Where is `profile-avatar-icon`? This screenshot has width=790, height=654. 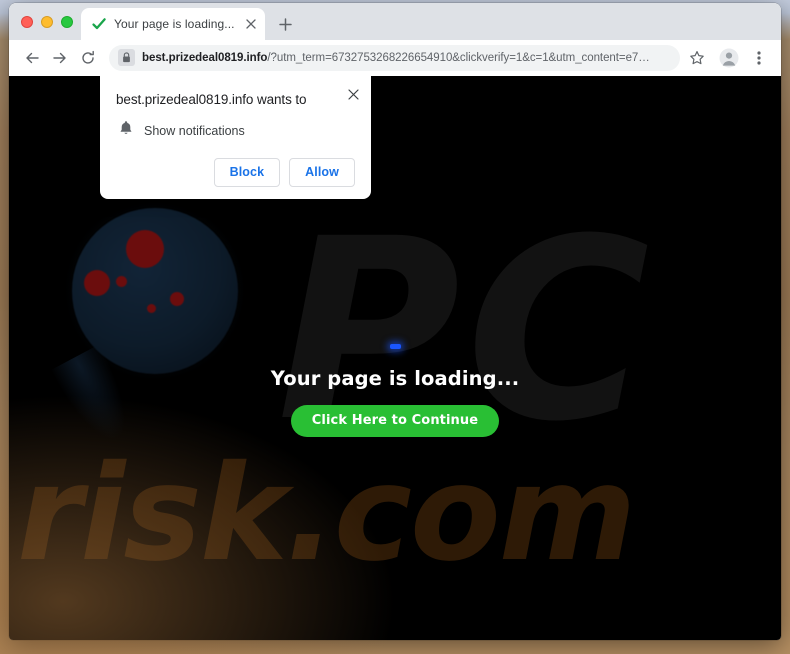 profile-avatar-icon is located at coordinates (729, 58).